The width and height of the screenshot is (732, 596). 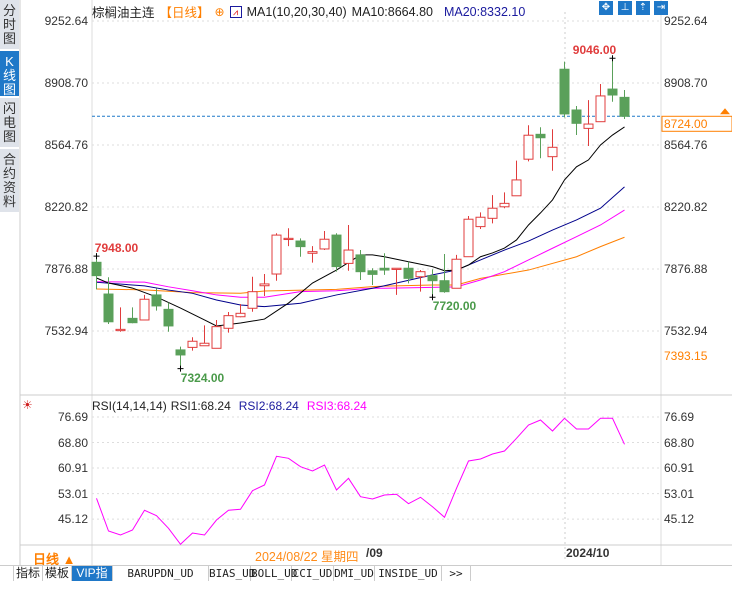 What do you see at coordinates (408, 573) in the screenshot?
I see `tab-inside: INSIDE_UD` at bounding box center [408, 573].